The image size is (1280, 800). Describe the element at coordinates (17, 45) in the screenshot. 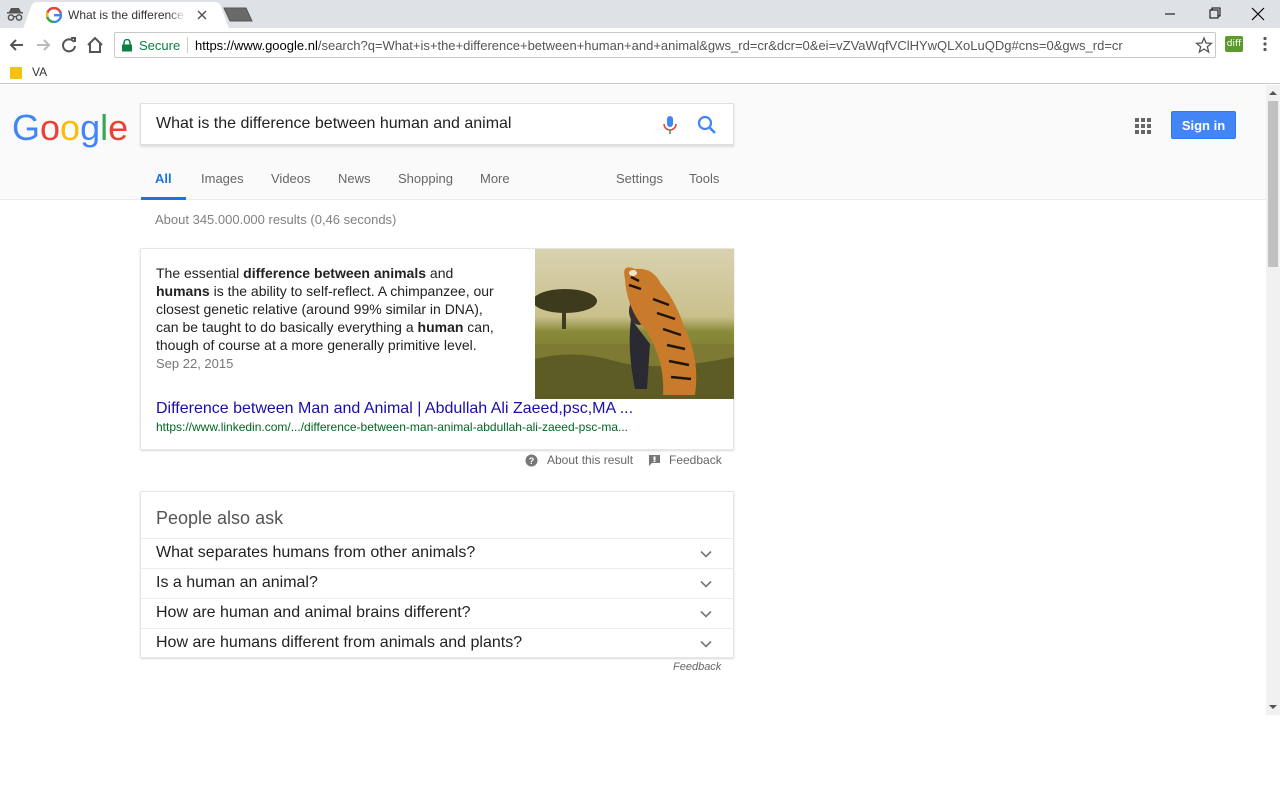

I see `back-icon` at that location.